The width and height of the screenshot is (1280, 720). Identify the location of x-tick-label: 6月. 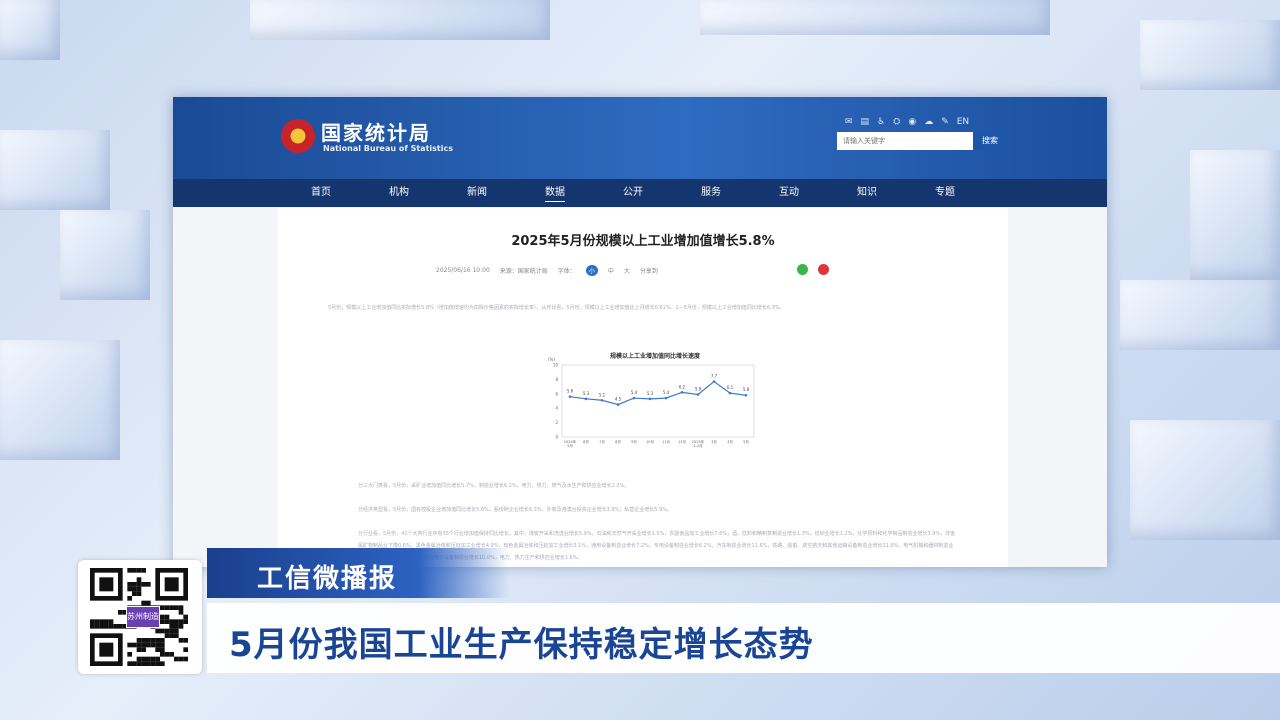
(586, 441).